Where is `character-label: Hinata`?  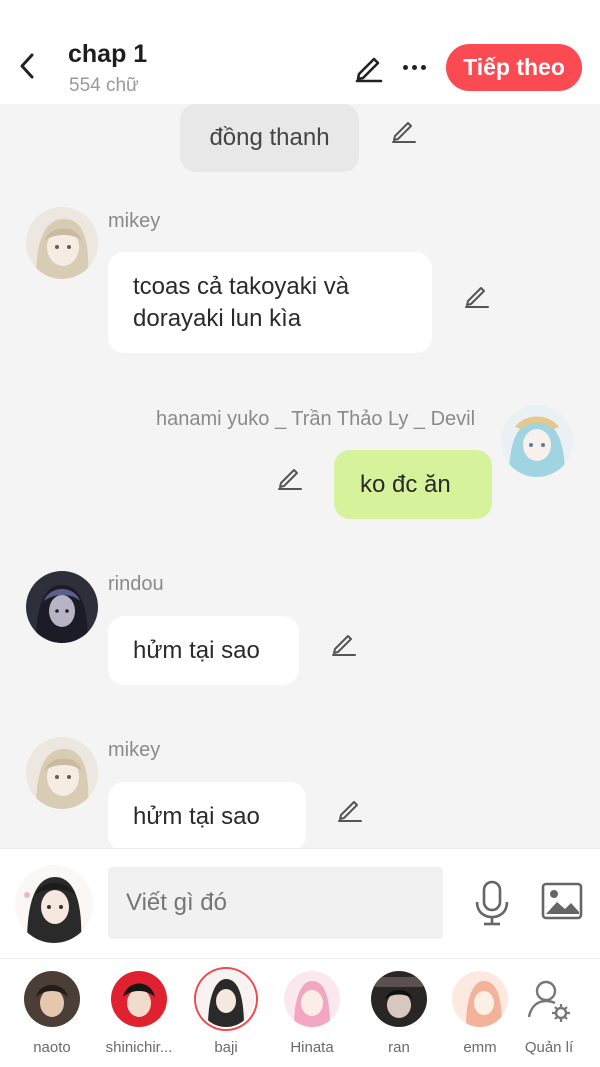
character-label: Hinata is located at coordinates (312, 1047).